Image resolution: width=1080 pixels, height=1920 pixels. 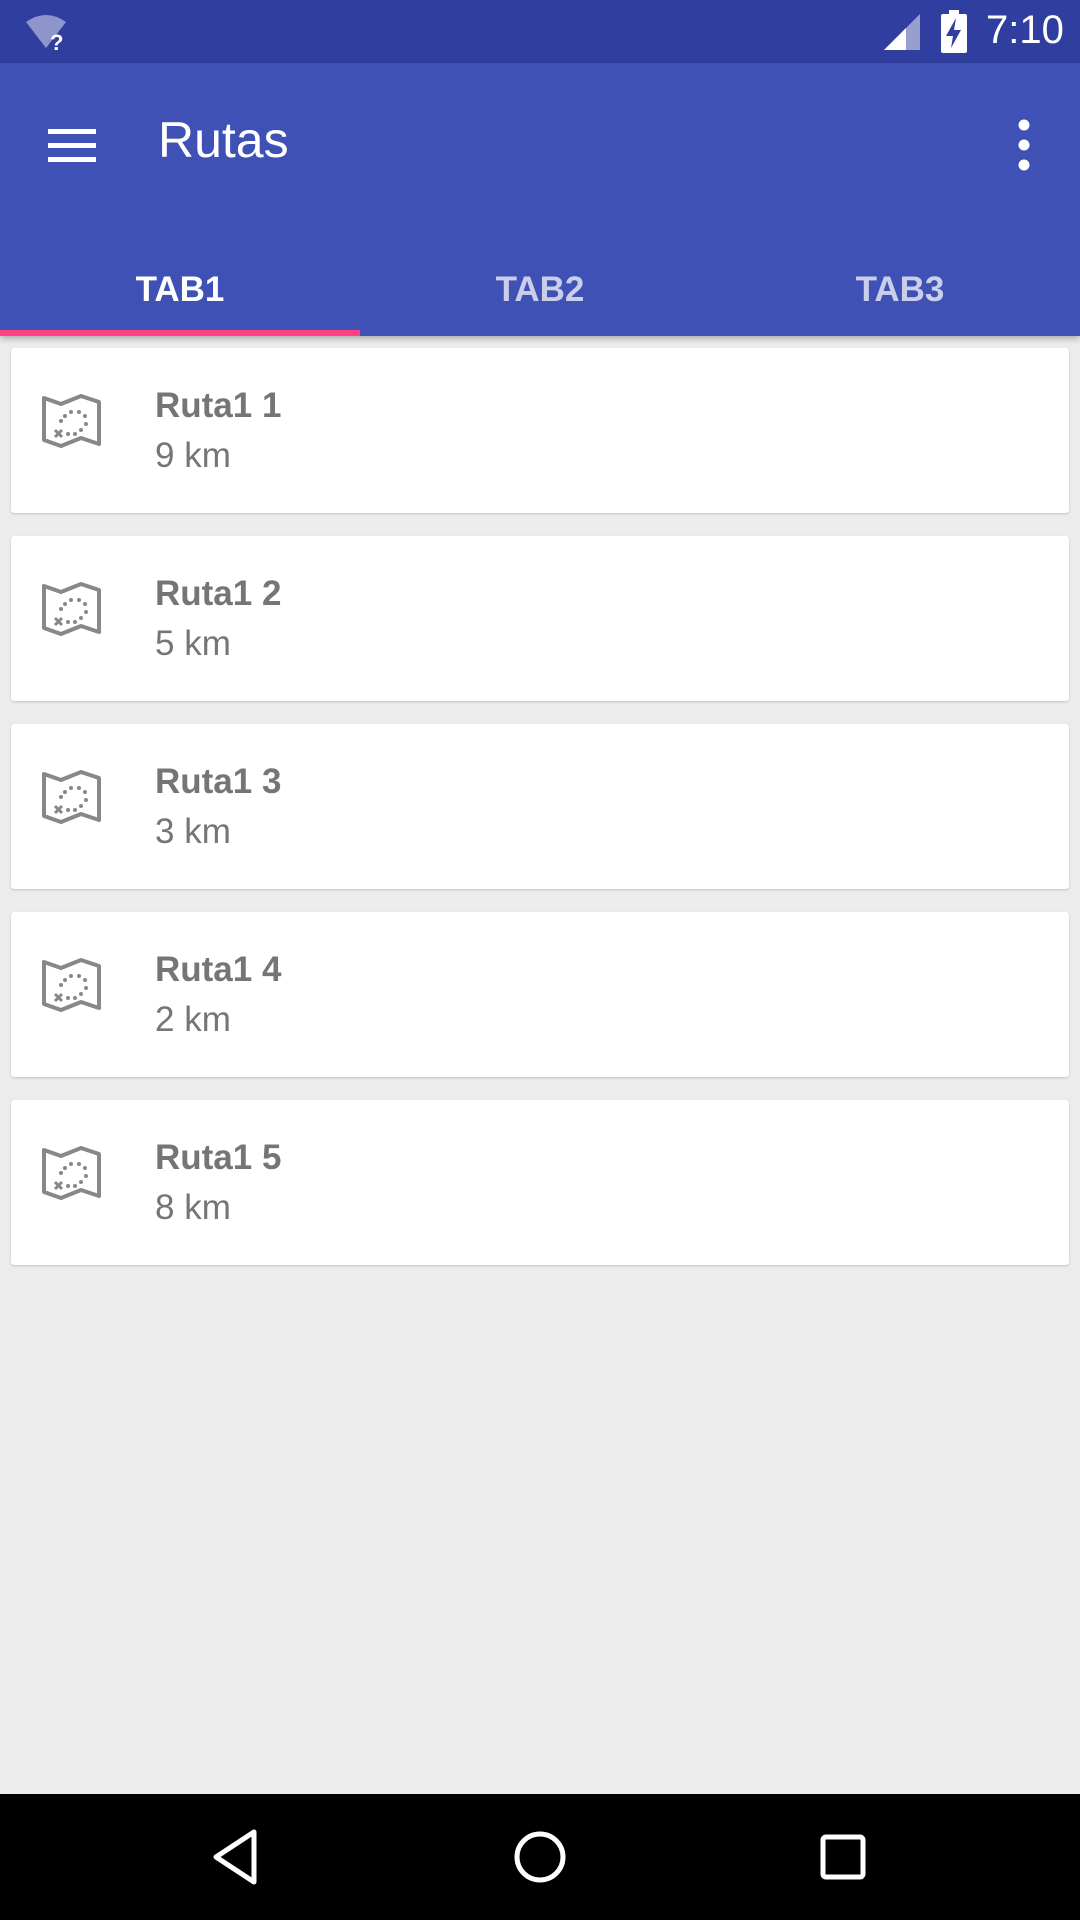 What do you see at coordinates (193, 831) in the screenshot?
I see `route-distance: 3 km` at bounding box center [193, 831].